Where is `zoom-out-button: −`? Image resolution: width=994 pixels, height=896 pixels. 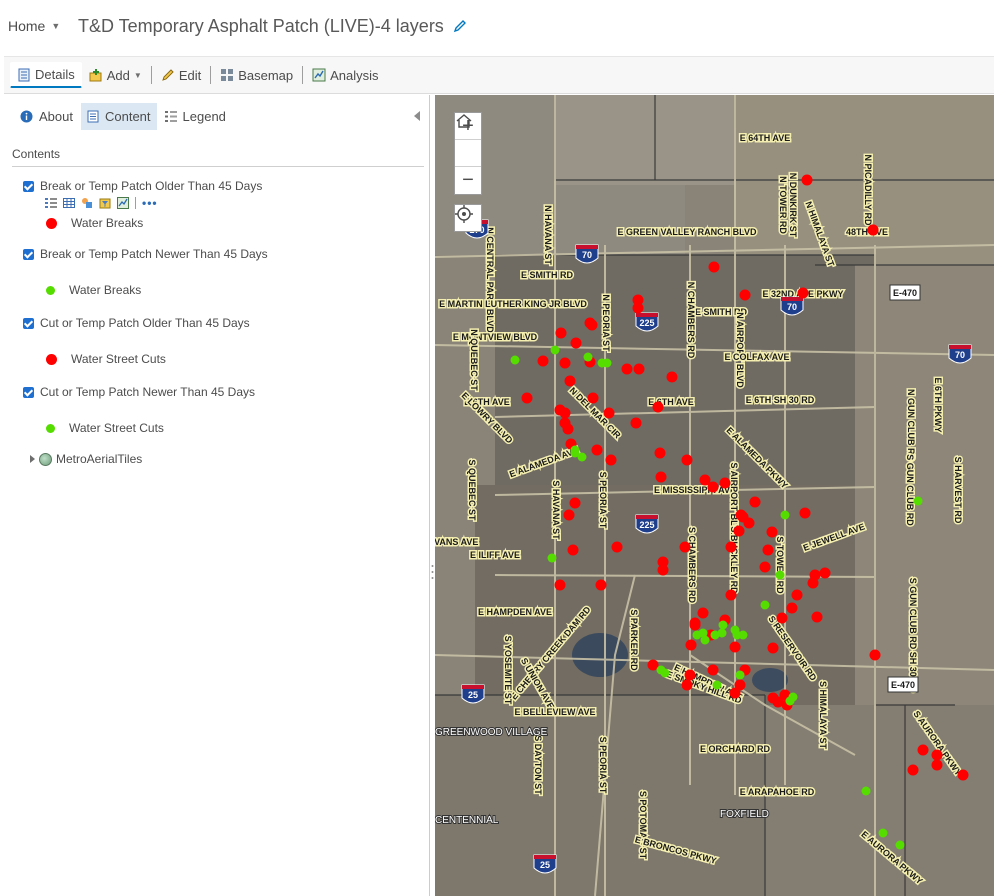
zoom-out-button: − is located at coordinates (468, 180).